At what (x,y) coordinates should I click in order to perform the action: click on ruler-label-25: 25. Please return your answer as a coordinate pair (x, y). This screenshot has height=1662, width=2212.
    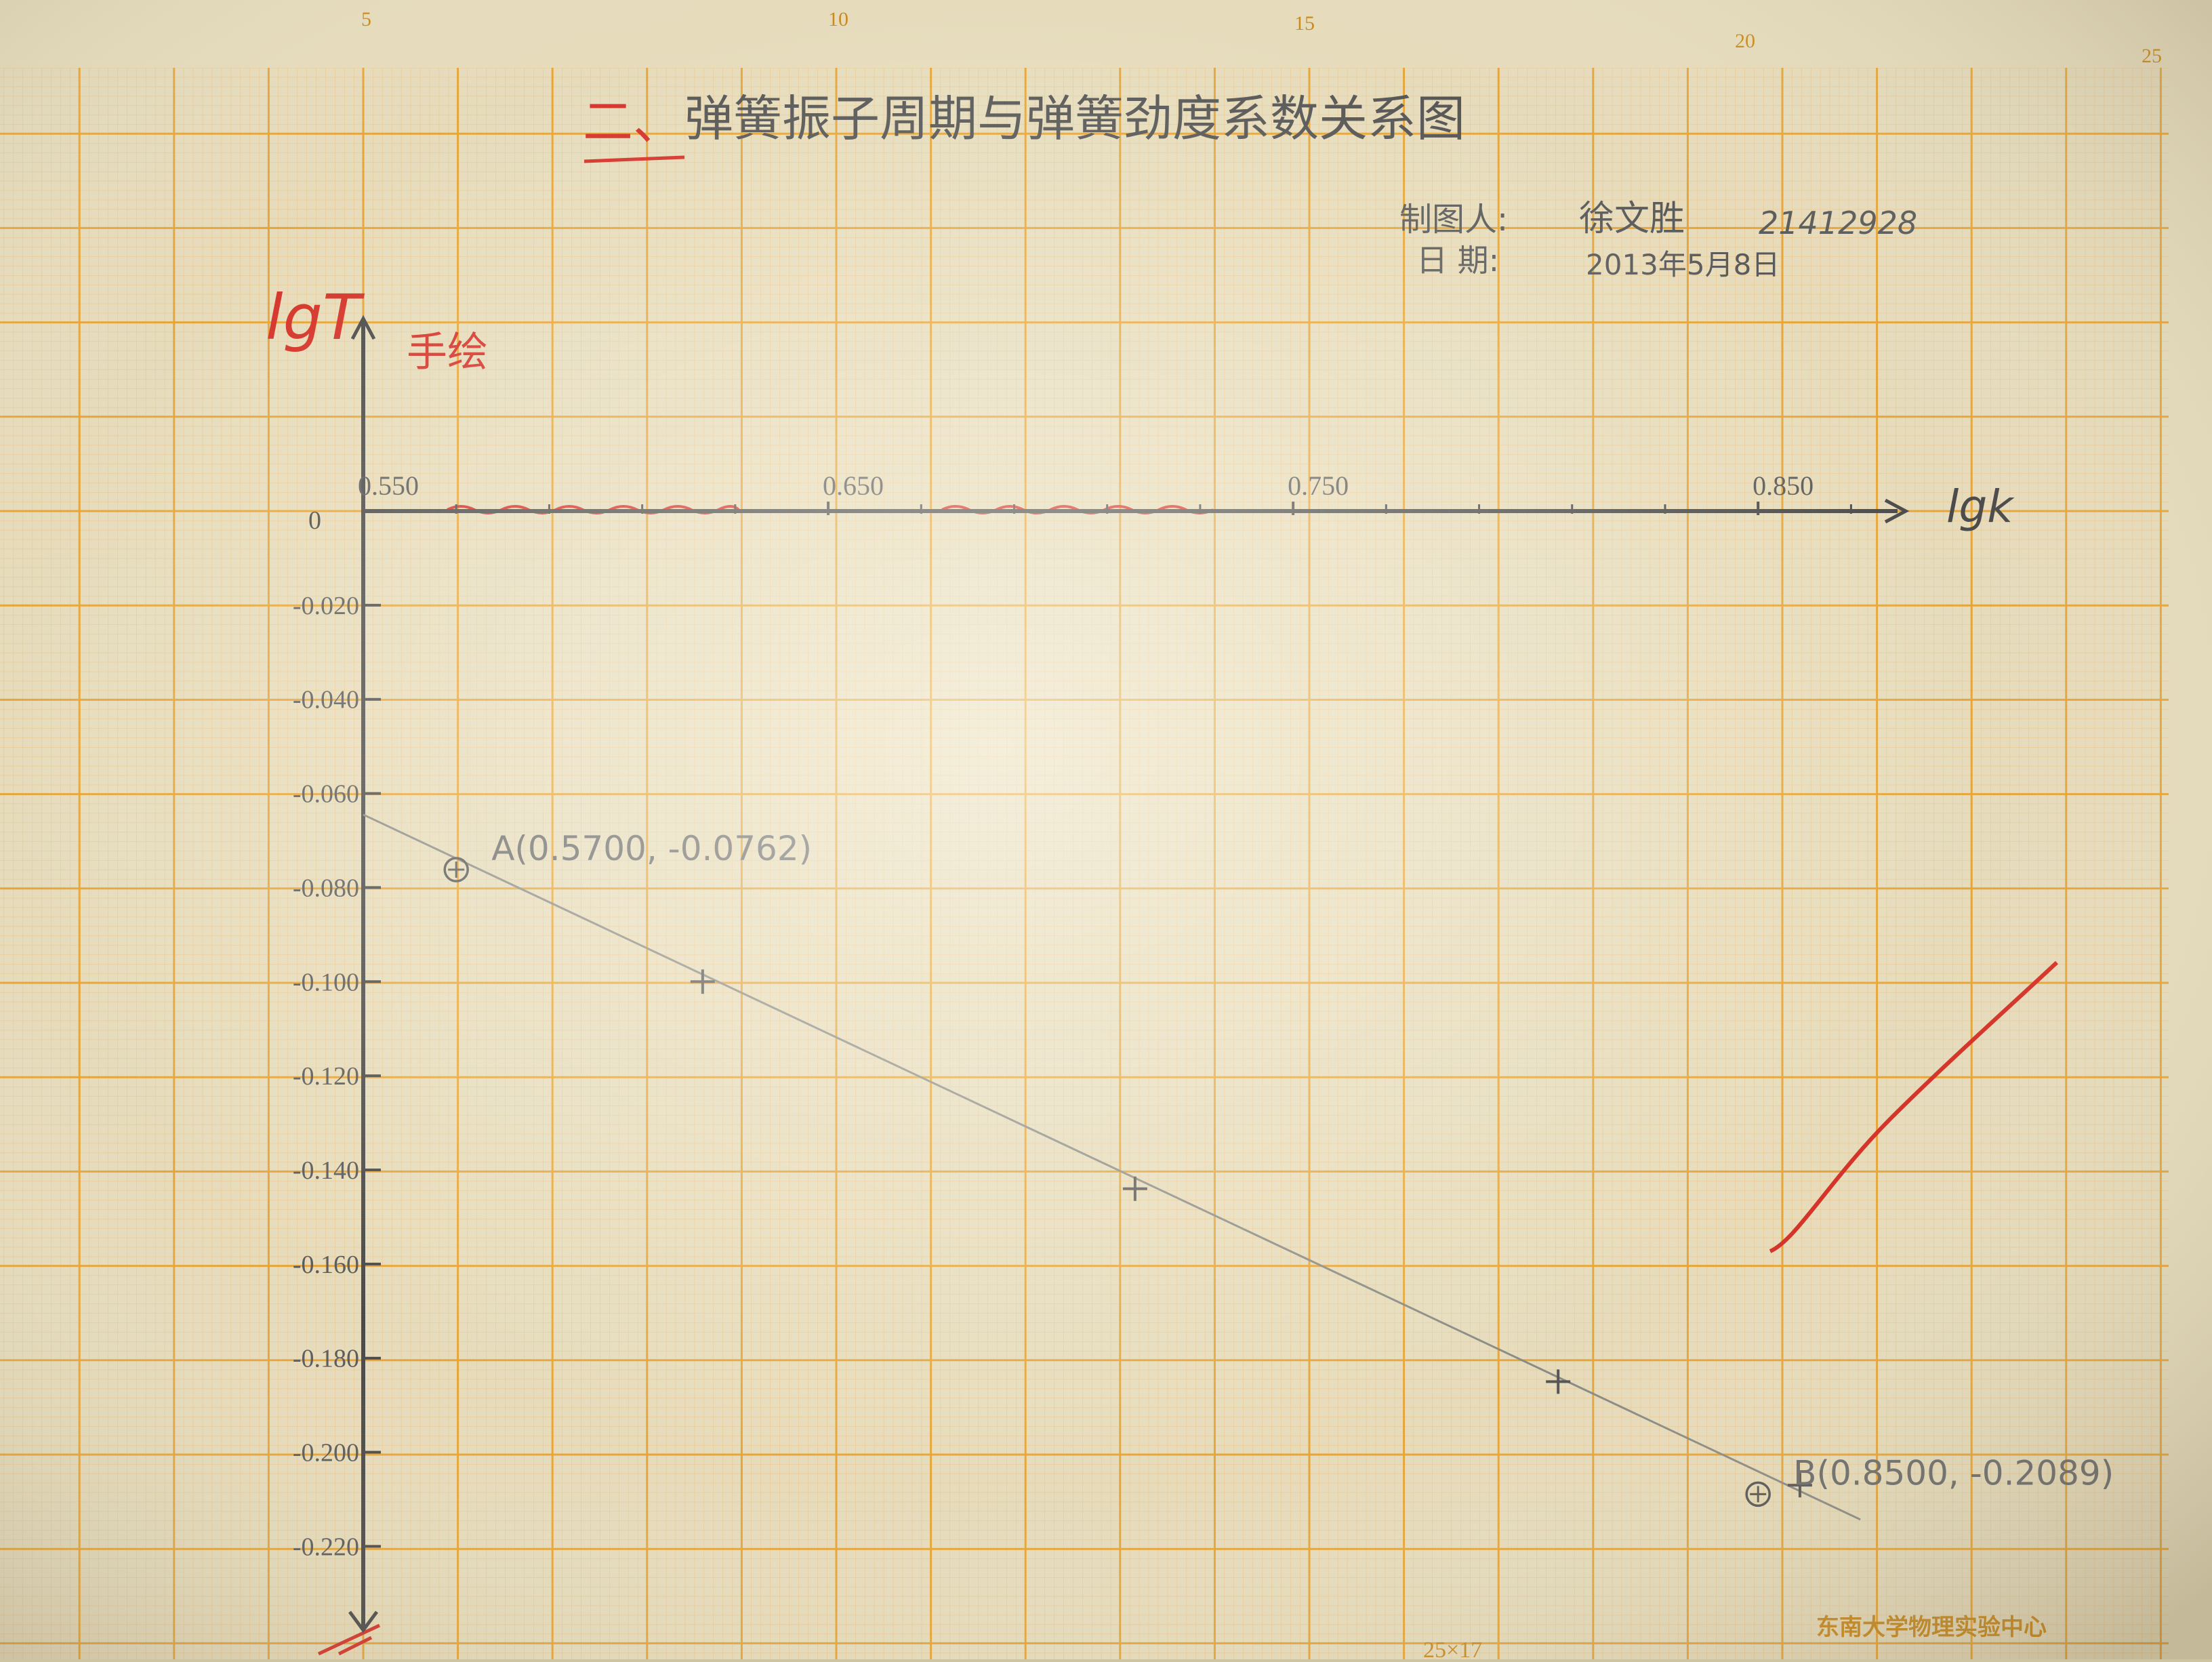
    Looking at the image, I should click on (2152, 56).